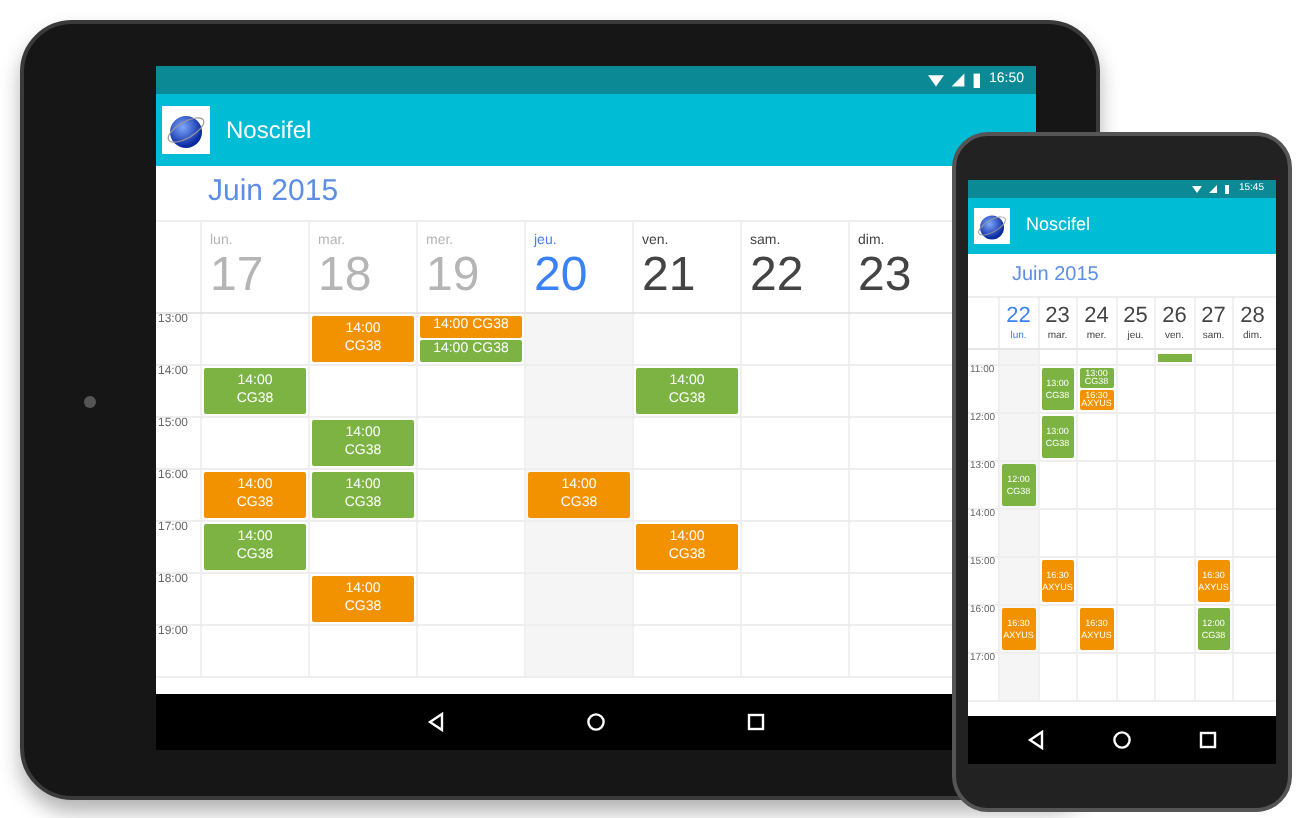  I want to click on day-number: 28, so click(1252, 316).